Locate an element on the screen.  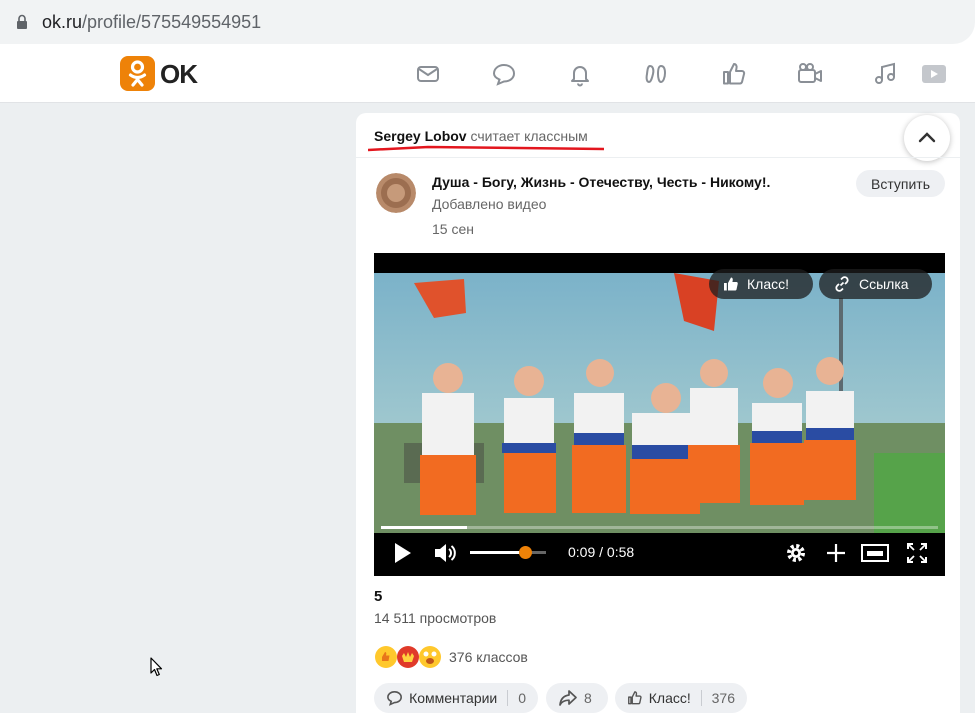
browser-address-bar: ok.ru/profile/575549554951 is located at coordinates (487, 22).